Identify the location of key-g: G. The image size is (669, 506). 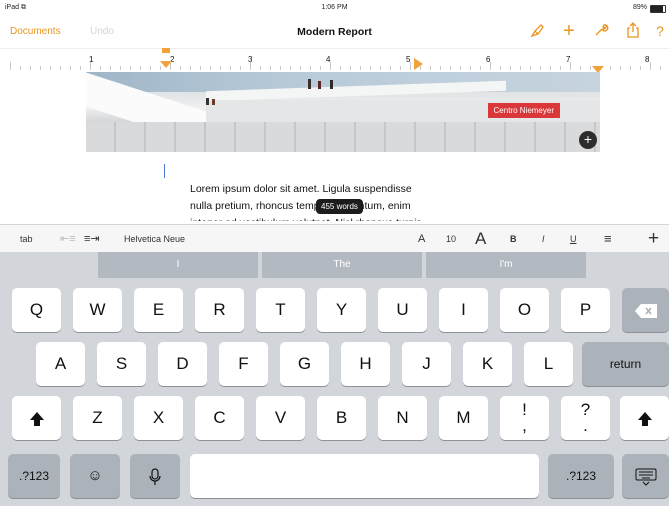
(304, 364).